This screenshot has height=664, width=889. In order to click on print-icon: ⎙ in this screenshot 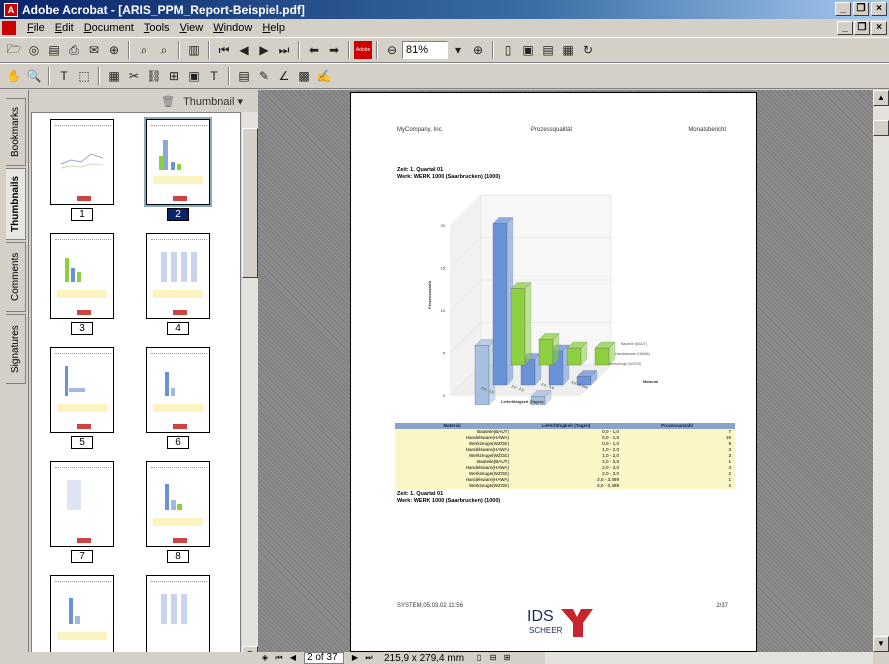, I will do `click(74, 50)`.